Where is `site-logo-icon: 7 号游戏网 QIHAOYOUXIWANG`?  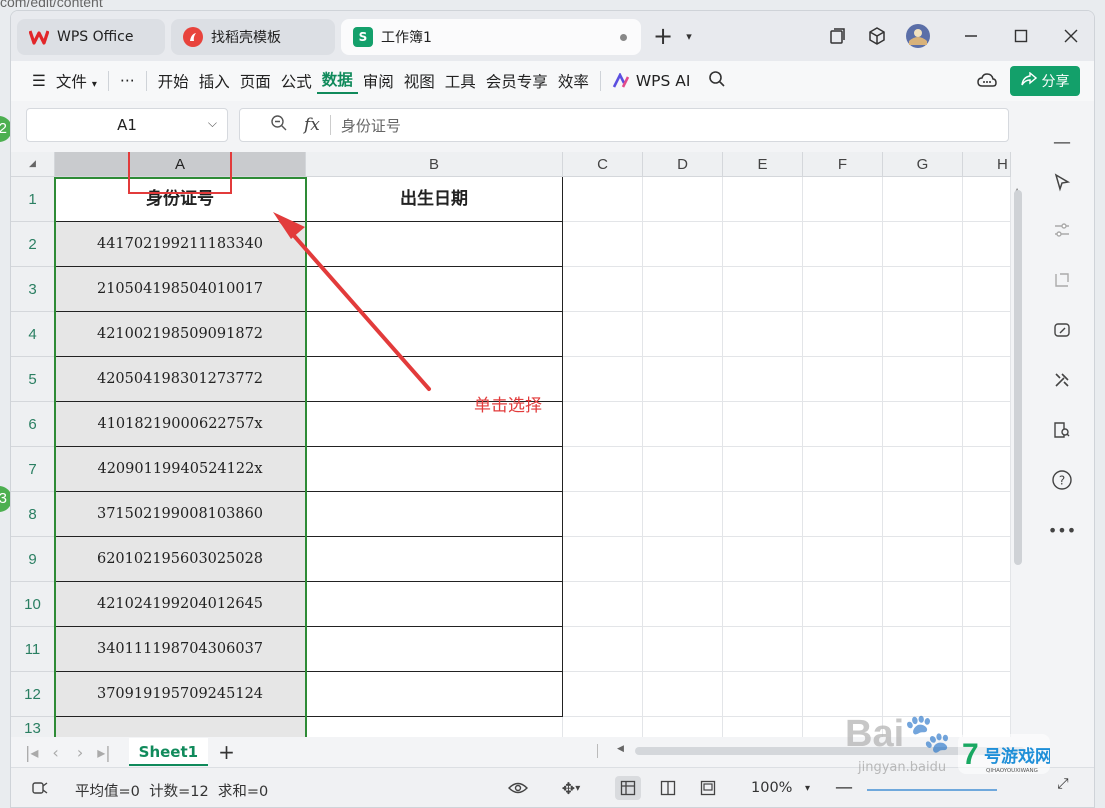 site-logo-icon: 7 号游戏网 QIHAOYOUXIWANG is located at coordinates (1004, 754).